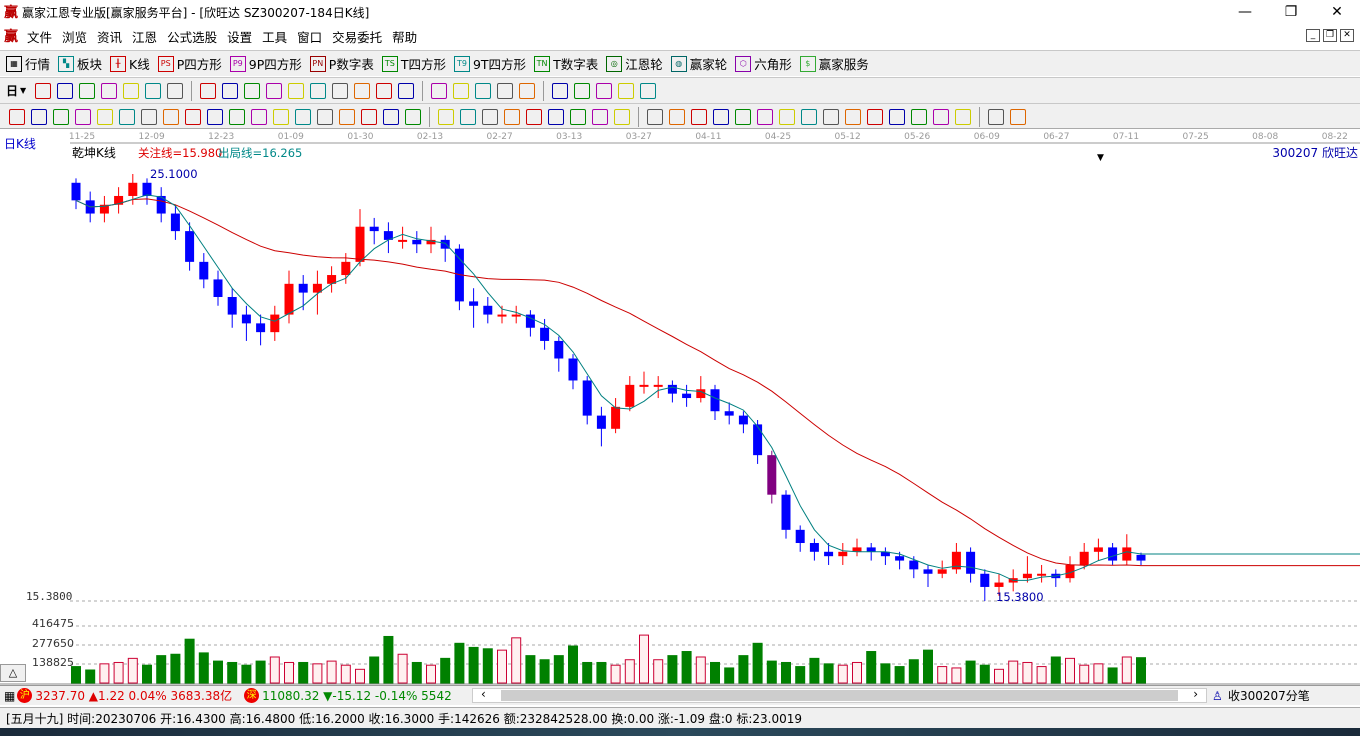  What do you see at coordinates (9, 696) in the screenshot?
I see `table-icon: ▦` at bounding box center [9, 696].